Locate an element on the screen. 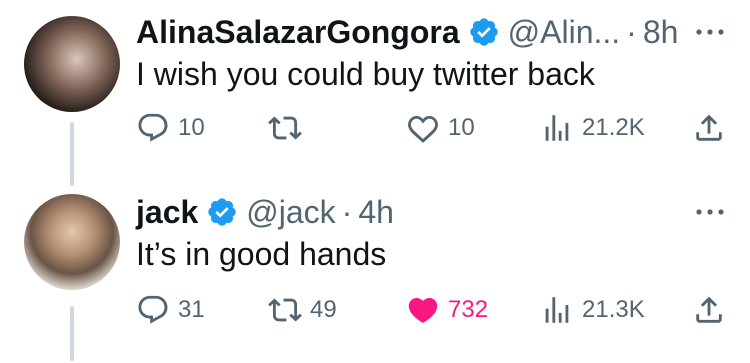  action-bar: 10 10 21.2K is located at coordinates (431, 128).